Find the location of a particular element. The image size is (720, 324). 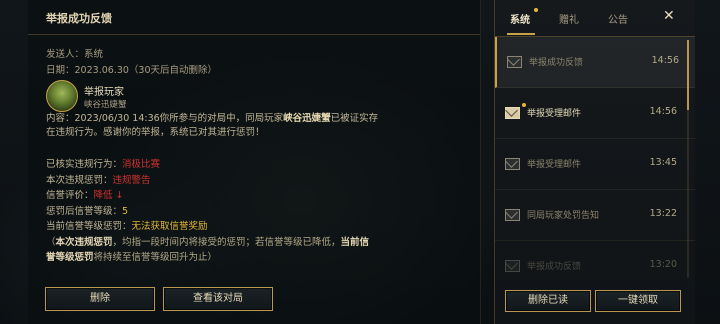

violation-value: 消极比赛 is located at coordinates (141, 164).